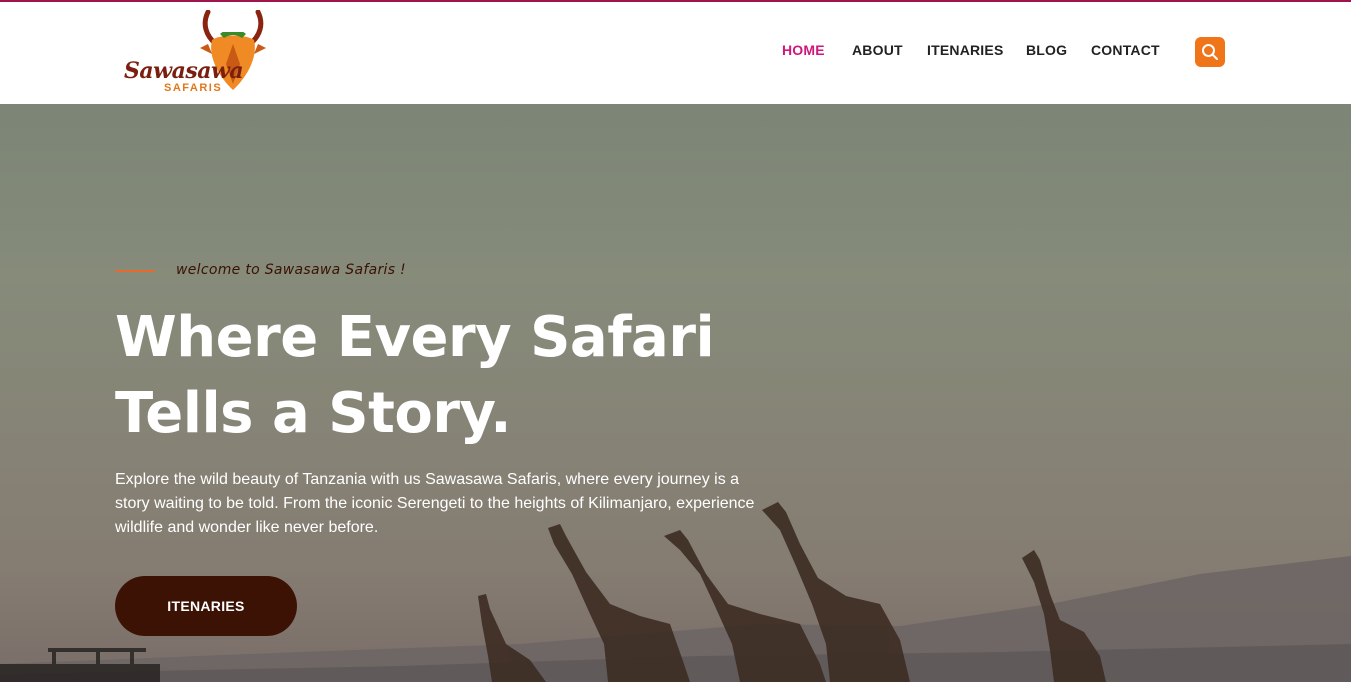  I want to click on nav-itenaries: ITENARIES, so click(965, 50).